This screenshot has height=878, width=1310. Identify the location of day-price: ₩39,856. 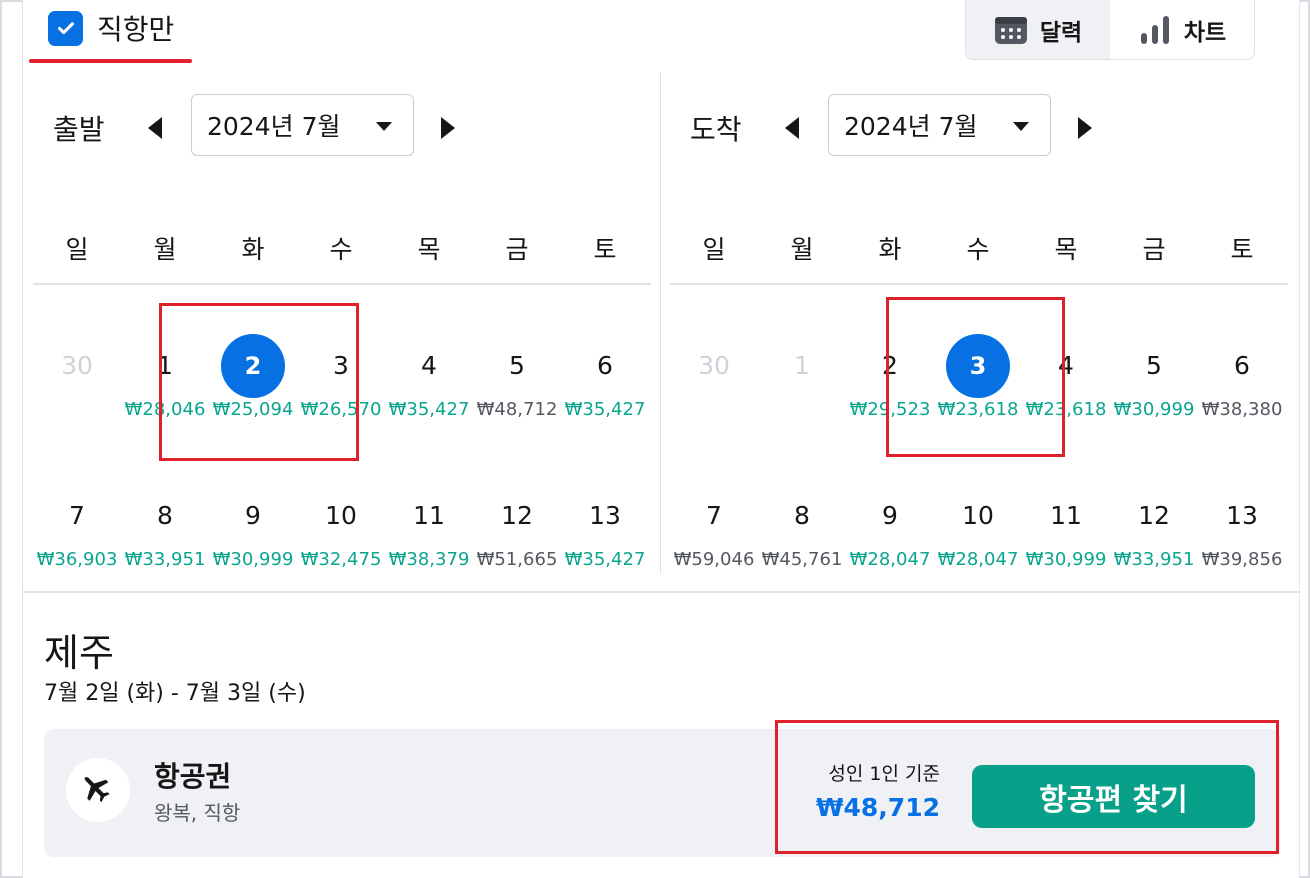
(1242, 559).